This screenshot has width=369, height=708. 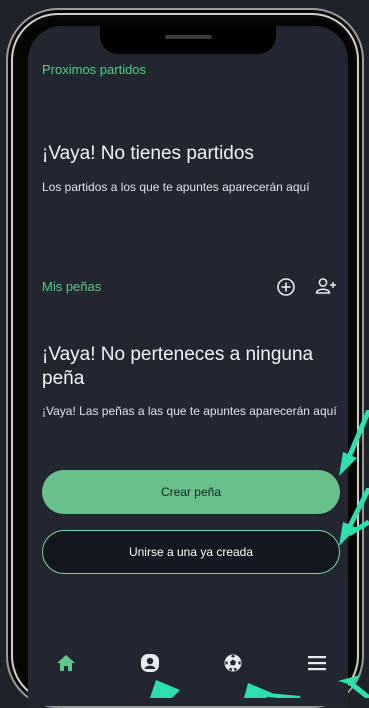 I want to click on soccer-ball-icon, so click(x=233, y=663).